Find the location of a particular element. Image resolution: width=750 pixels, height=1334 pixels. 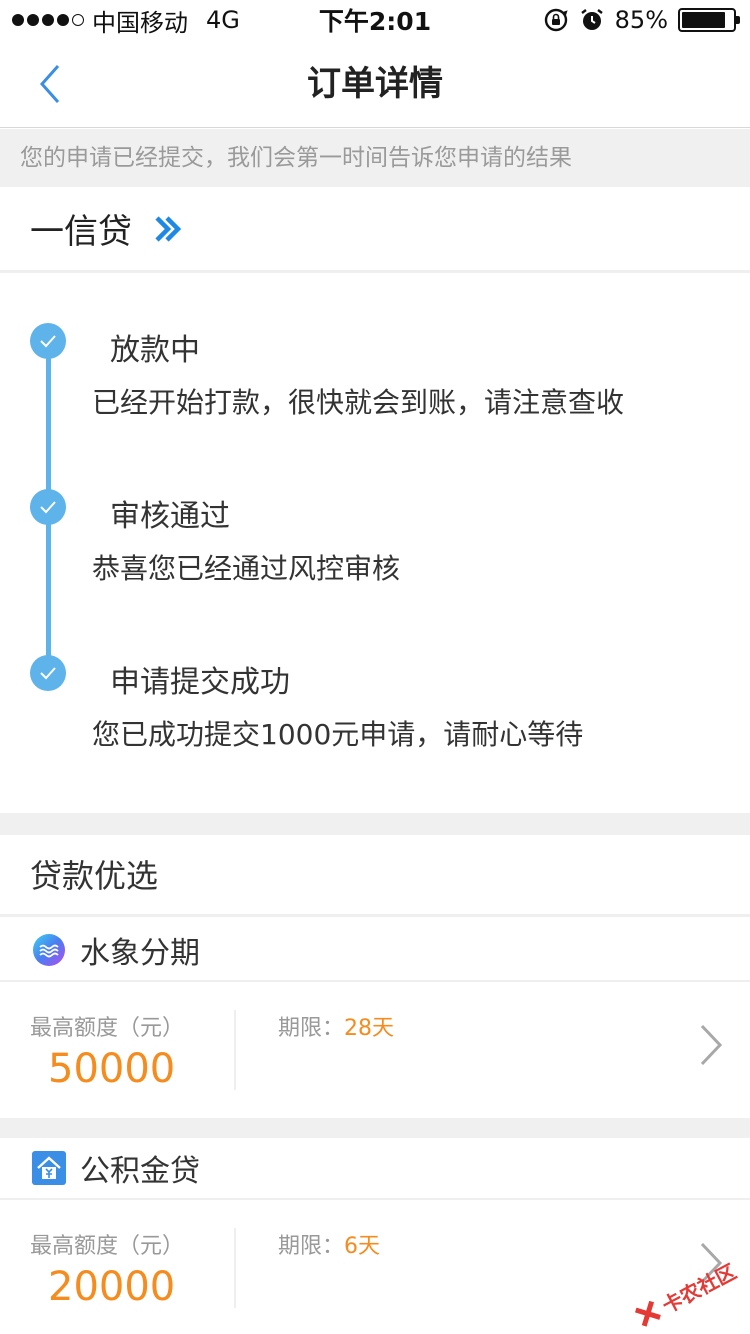

loan-product-name: 水象分期 is located at coordinates (140, 953).